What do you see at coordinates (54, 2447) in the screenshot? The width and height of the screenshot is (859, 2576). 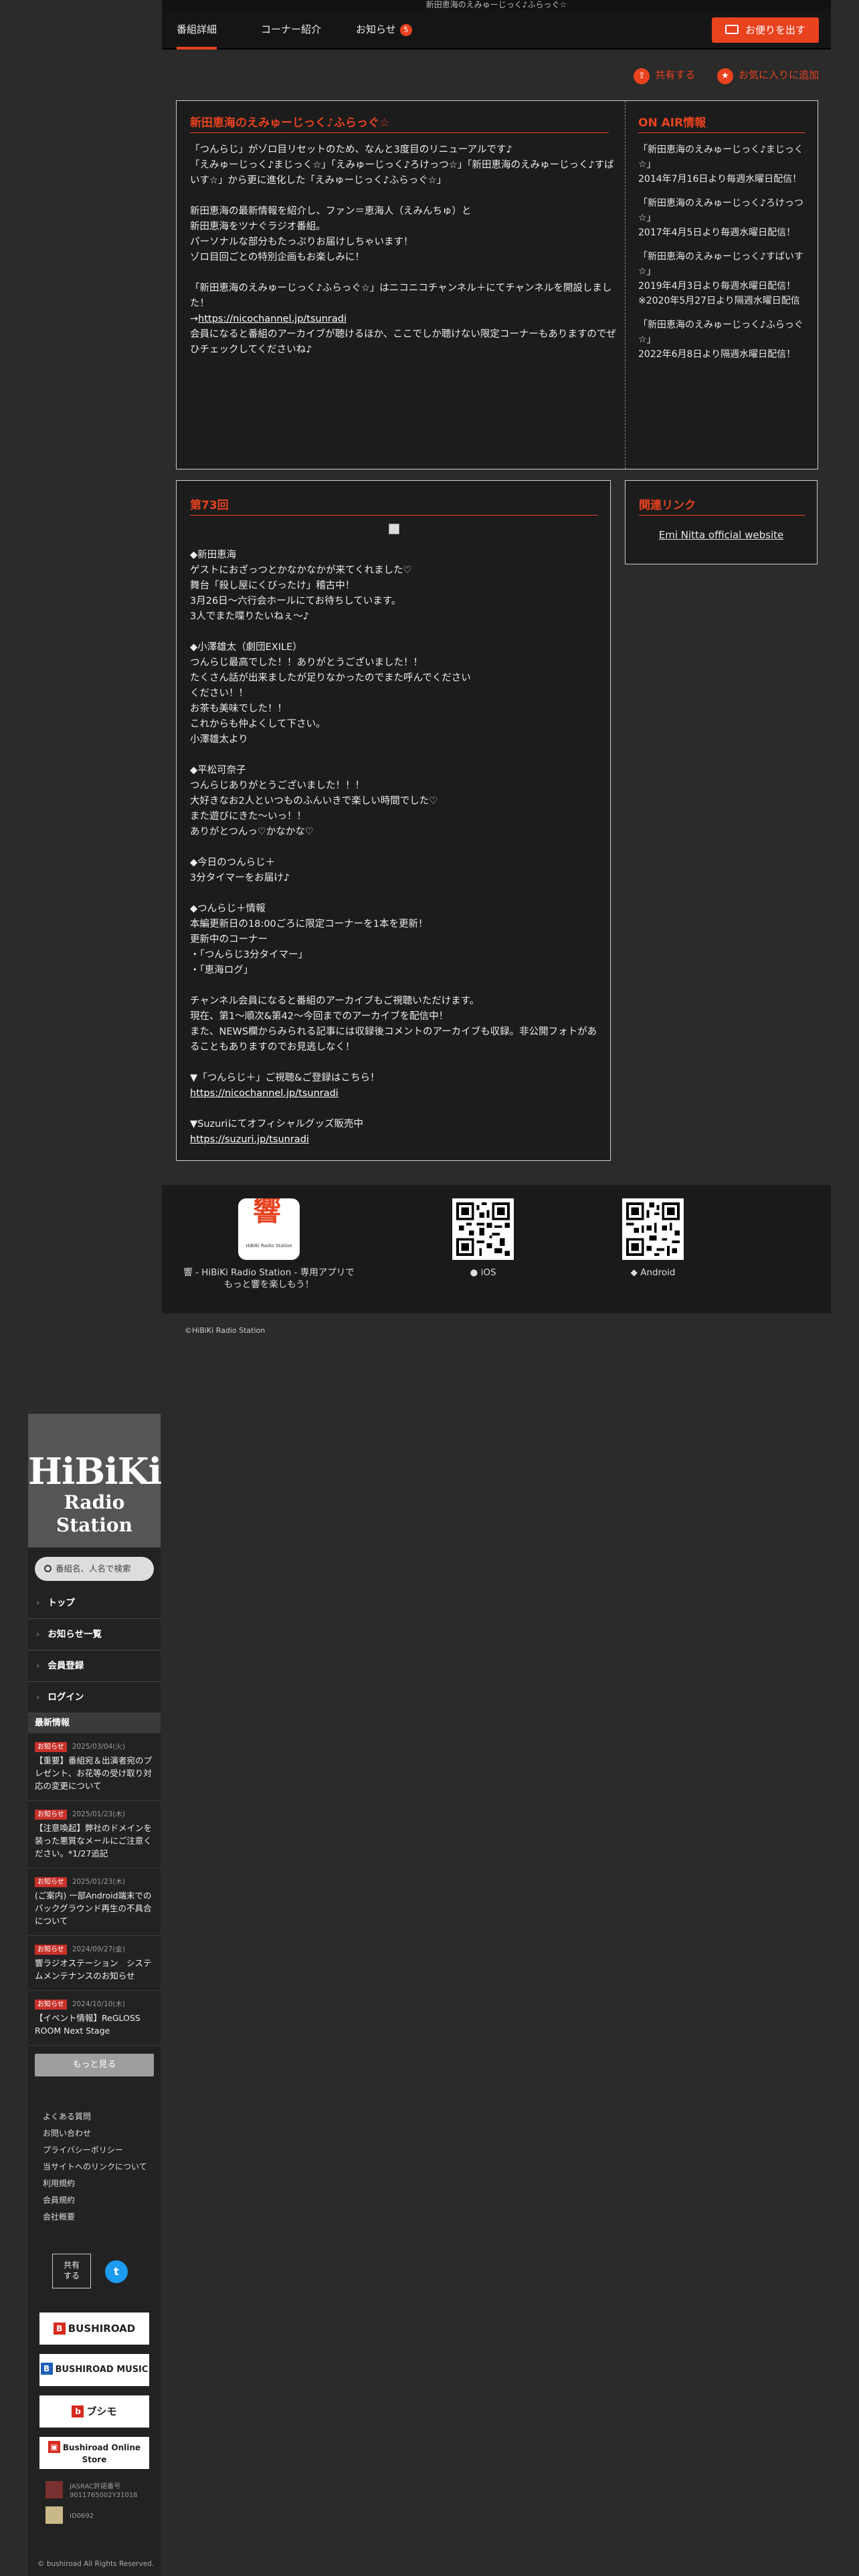 I see `store-logo-icon: ▣` at bounding box center [54, 2447].